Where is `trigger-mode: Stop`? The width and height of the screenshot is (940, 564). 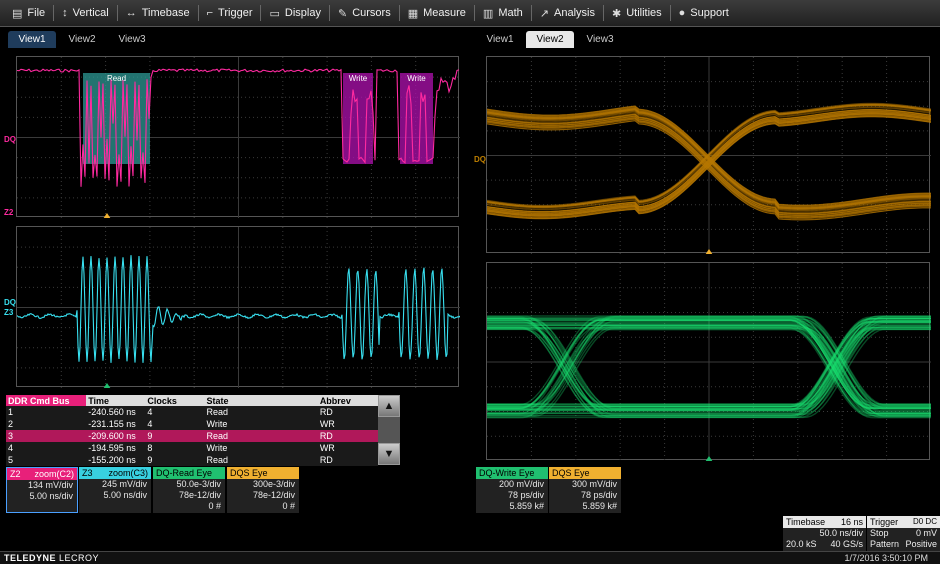 trigger-mode: Stop is located at coordinates (879, 533).